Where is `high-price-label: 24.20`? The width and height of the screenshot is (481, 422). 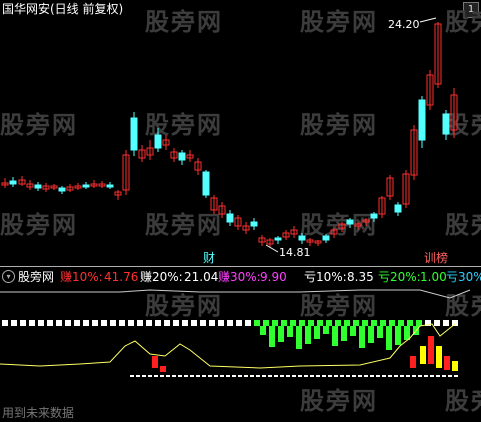
high-price-label: 24.20 is located at coordinates (404, 24).